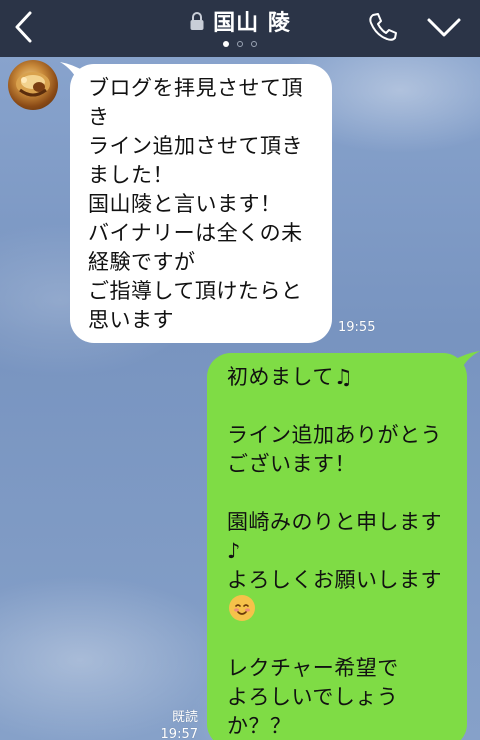 This screenshot has height=740, width=480. I want to click on chat-title: 国山 陵, so click(252, 23).